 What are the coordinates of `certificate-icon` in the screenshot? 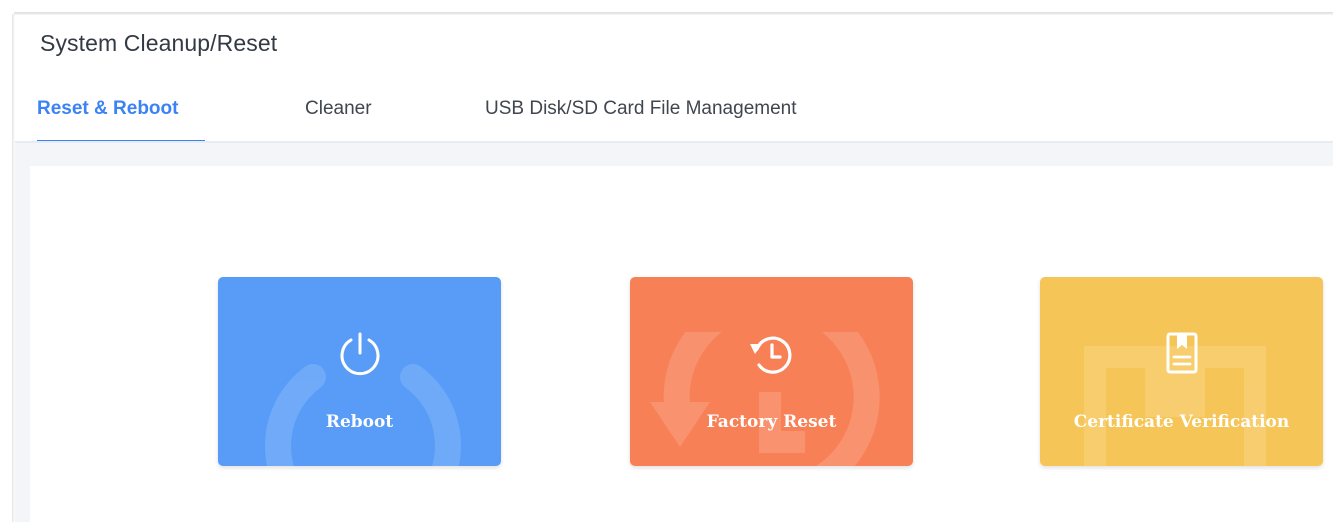 It's located at (1181, 353).